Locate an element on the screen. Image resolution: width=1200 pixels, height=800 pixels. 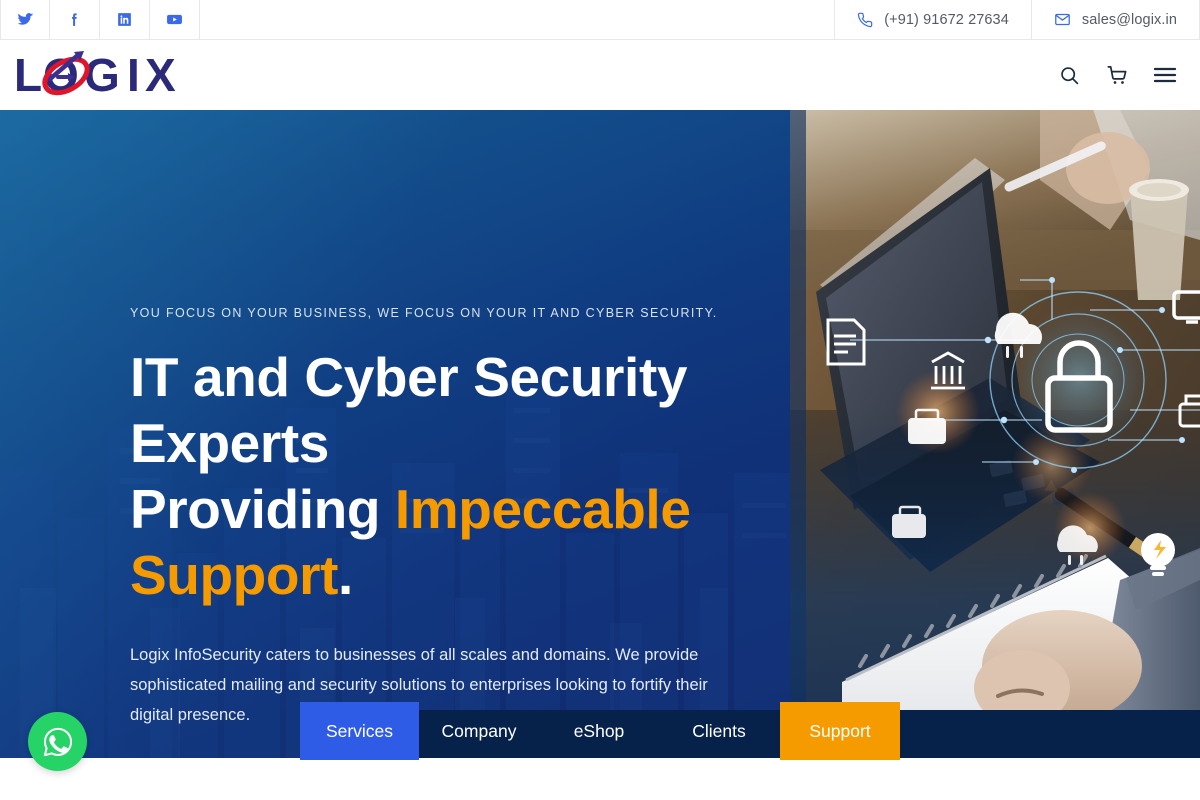
phone-number: (+91) 91672 27634 is located at coordinates (946, 19).